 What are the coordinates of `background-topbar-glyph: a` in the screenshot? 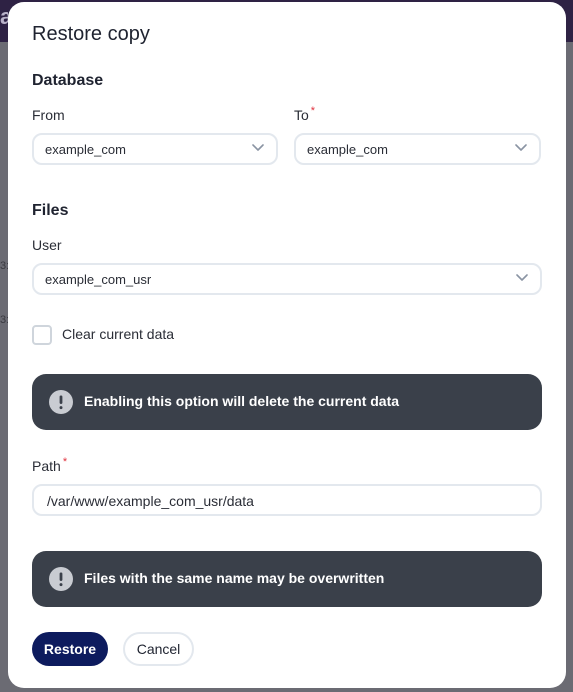 It's located at (4, 16).